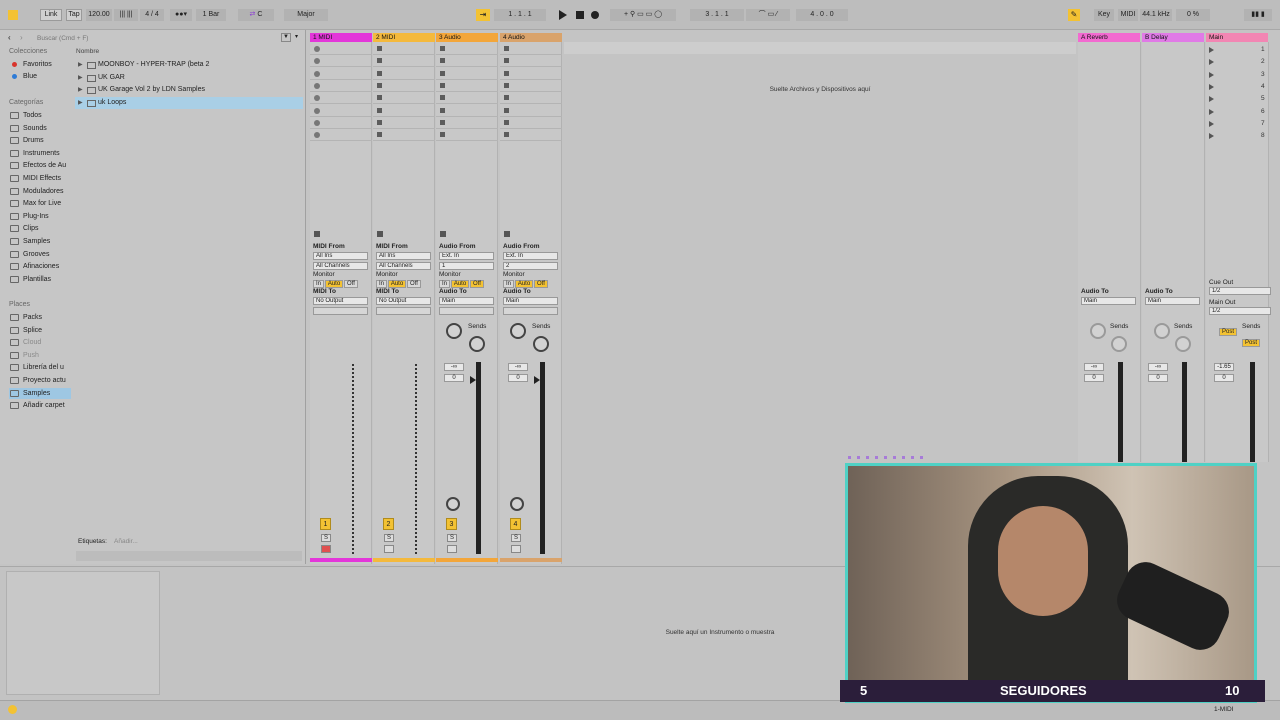  Describe the element at coordinates (530, 266) in the screenshot. I see `input-channel-select: 2` at that location.